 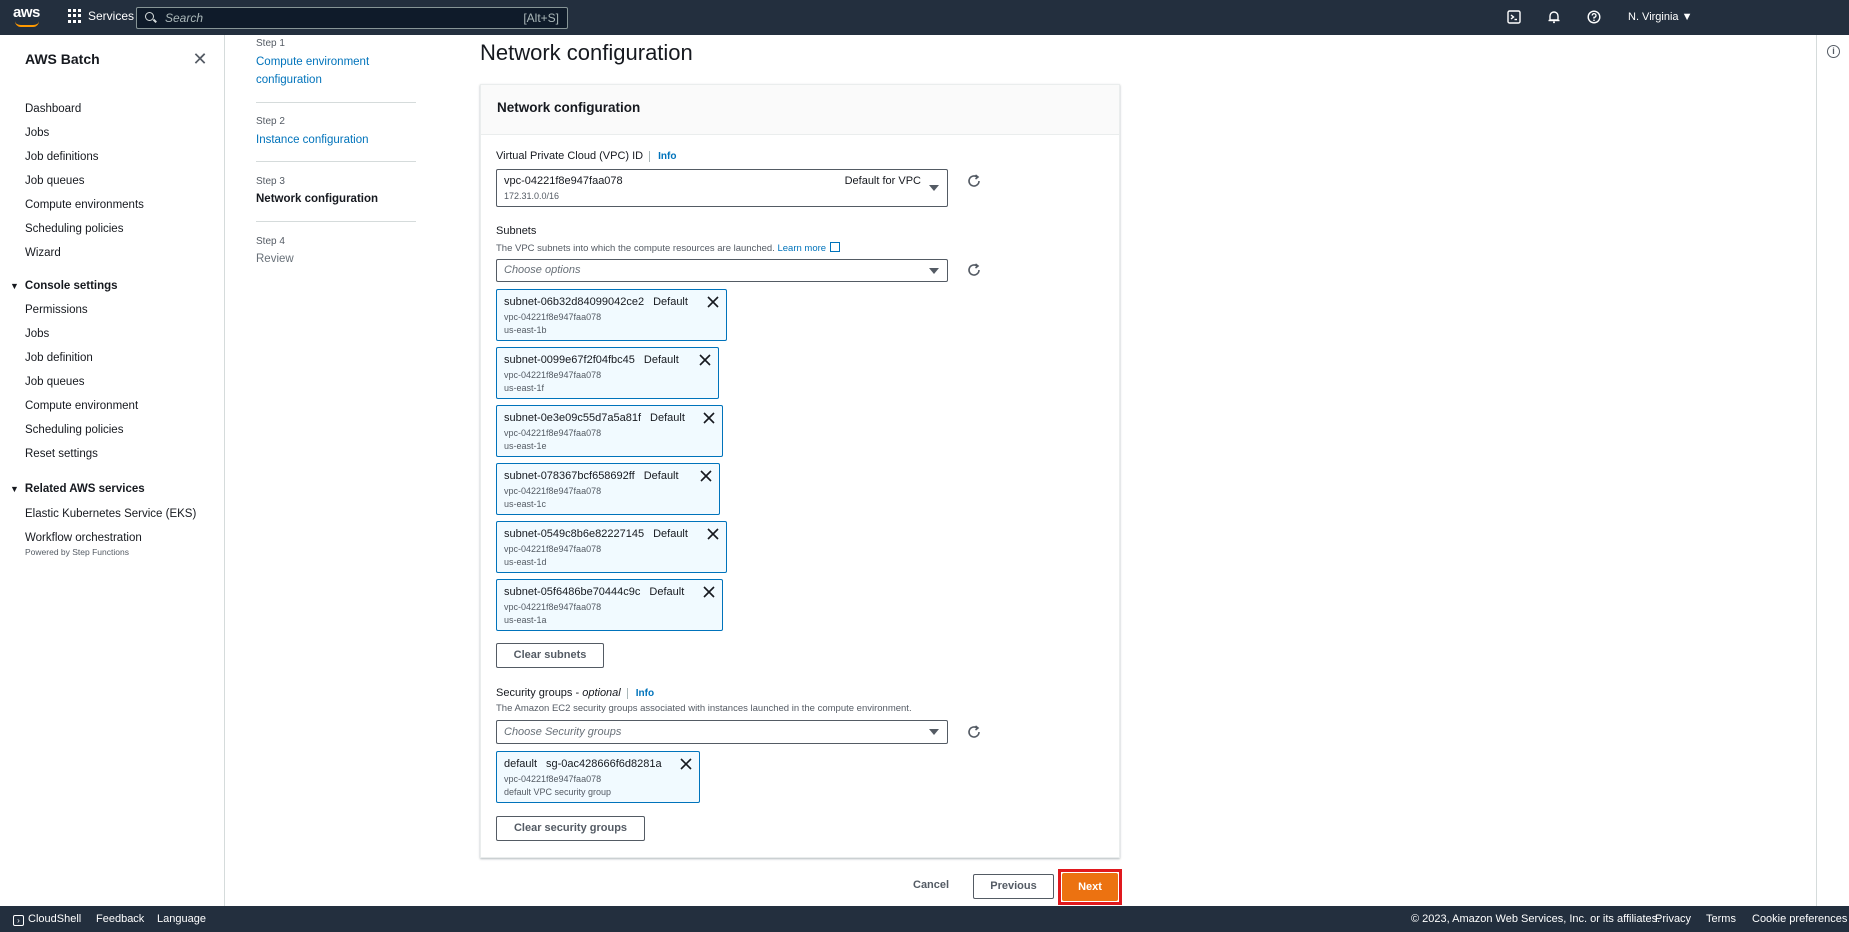 What do you see at coordinates (56, 310) in the screenshot?
I see `sidebar-item-permissions: Permissions` at bounding box center [56, 310].